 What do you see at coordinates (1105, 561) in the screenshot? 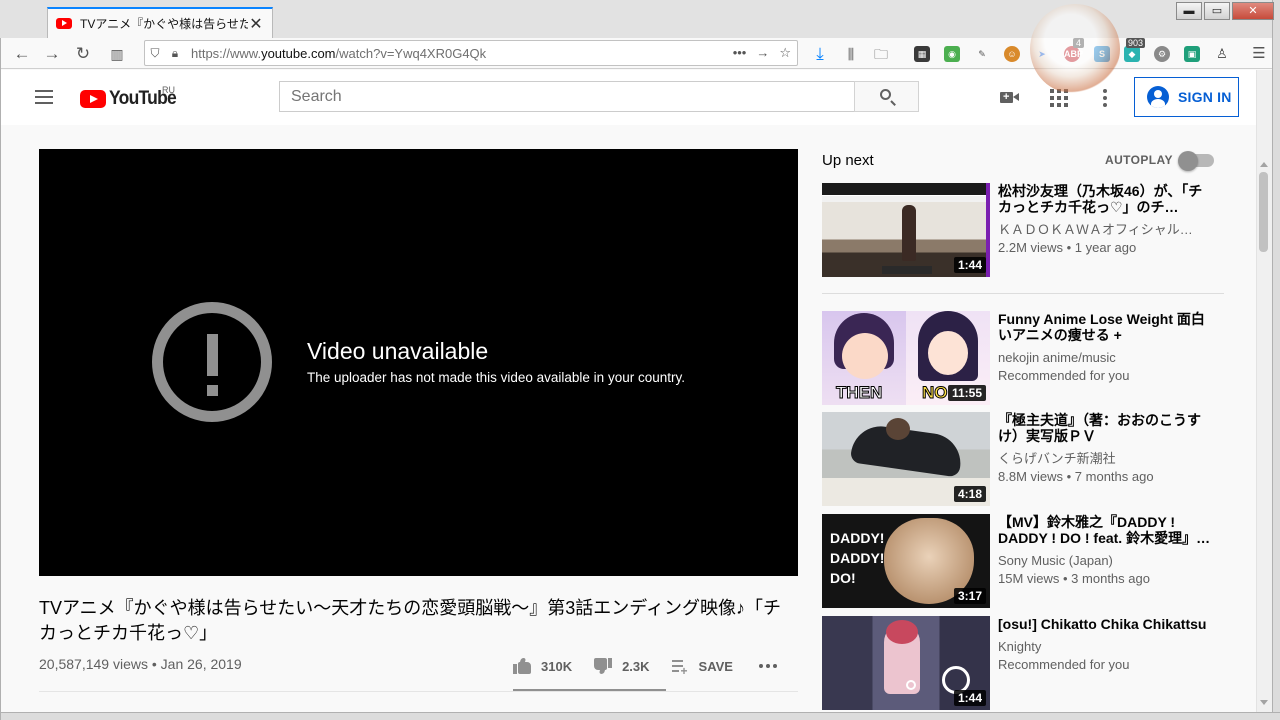
I see `channel-name: Sony Music (Japan)` at bounding box center [1105, 561].